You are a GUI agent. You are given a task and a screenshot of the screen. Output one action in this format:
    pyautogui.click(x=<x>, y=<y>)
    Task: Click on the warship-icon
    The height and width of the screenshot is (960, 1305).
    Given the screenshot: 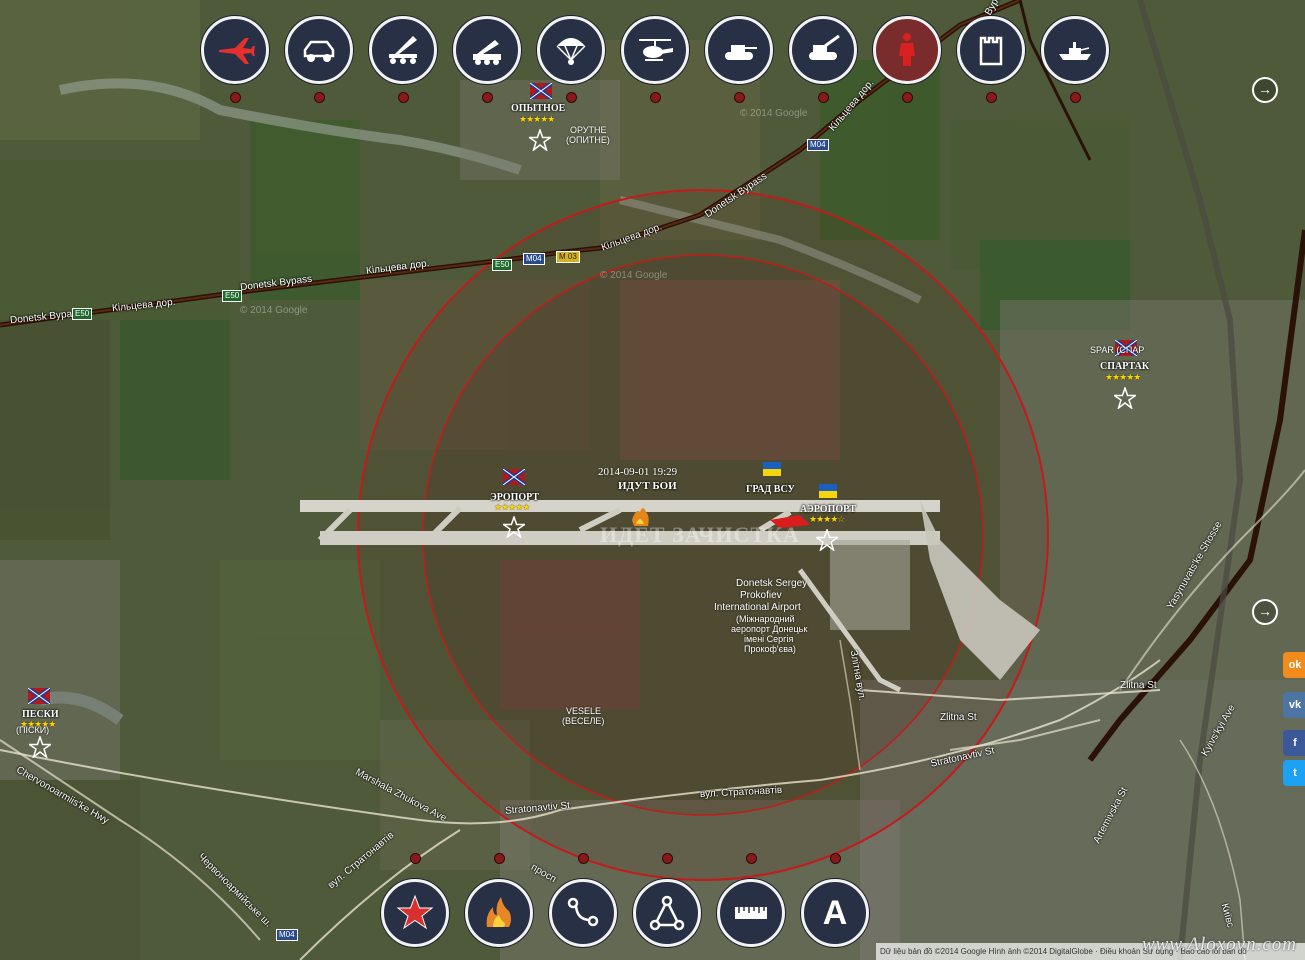 What is the action you would take?
    pyautogui.click(x=1075, y=50)
    